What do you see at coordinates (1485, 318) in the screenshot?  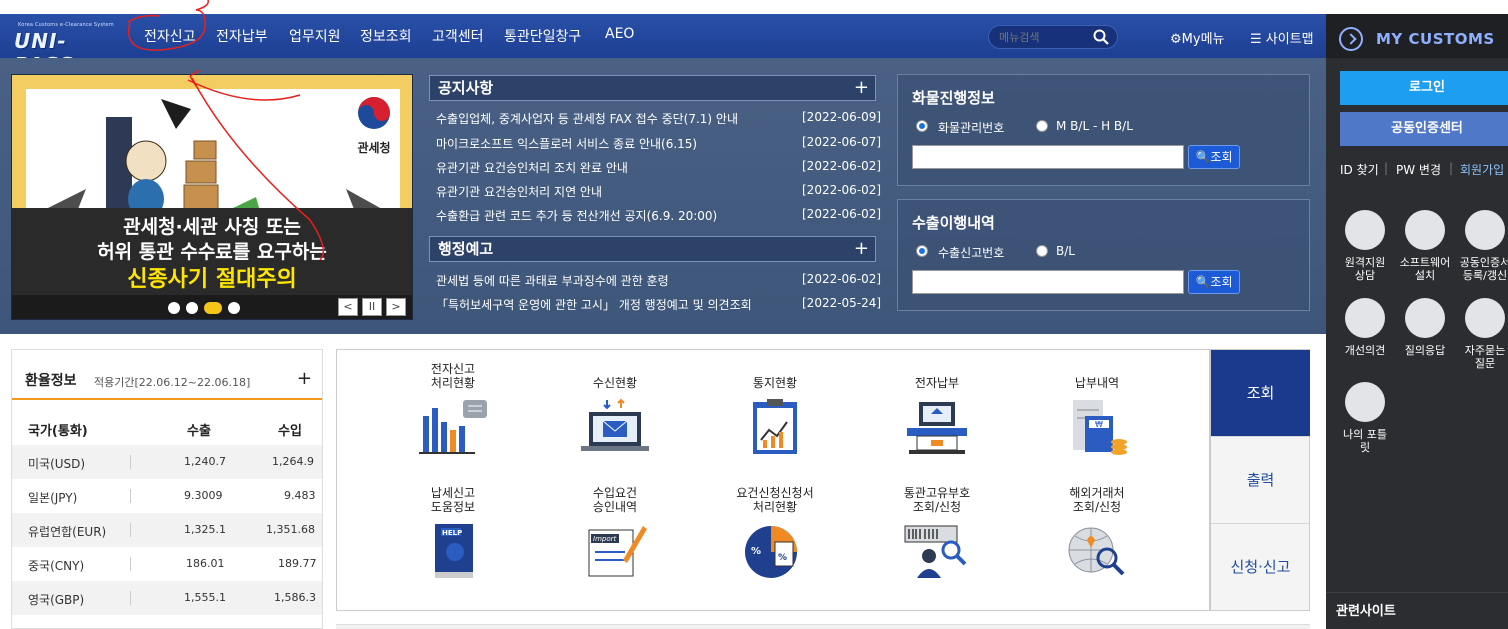 I see `faq-icon` at bounding box center [1485, 318].